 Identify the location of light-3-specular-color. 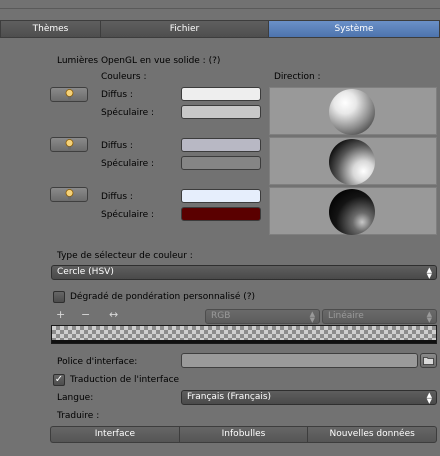
(221, 214).